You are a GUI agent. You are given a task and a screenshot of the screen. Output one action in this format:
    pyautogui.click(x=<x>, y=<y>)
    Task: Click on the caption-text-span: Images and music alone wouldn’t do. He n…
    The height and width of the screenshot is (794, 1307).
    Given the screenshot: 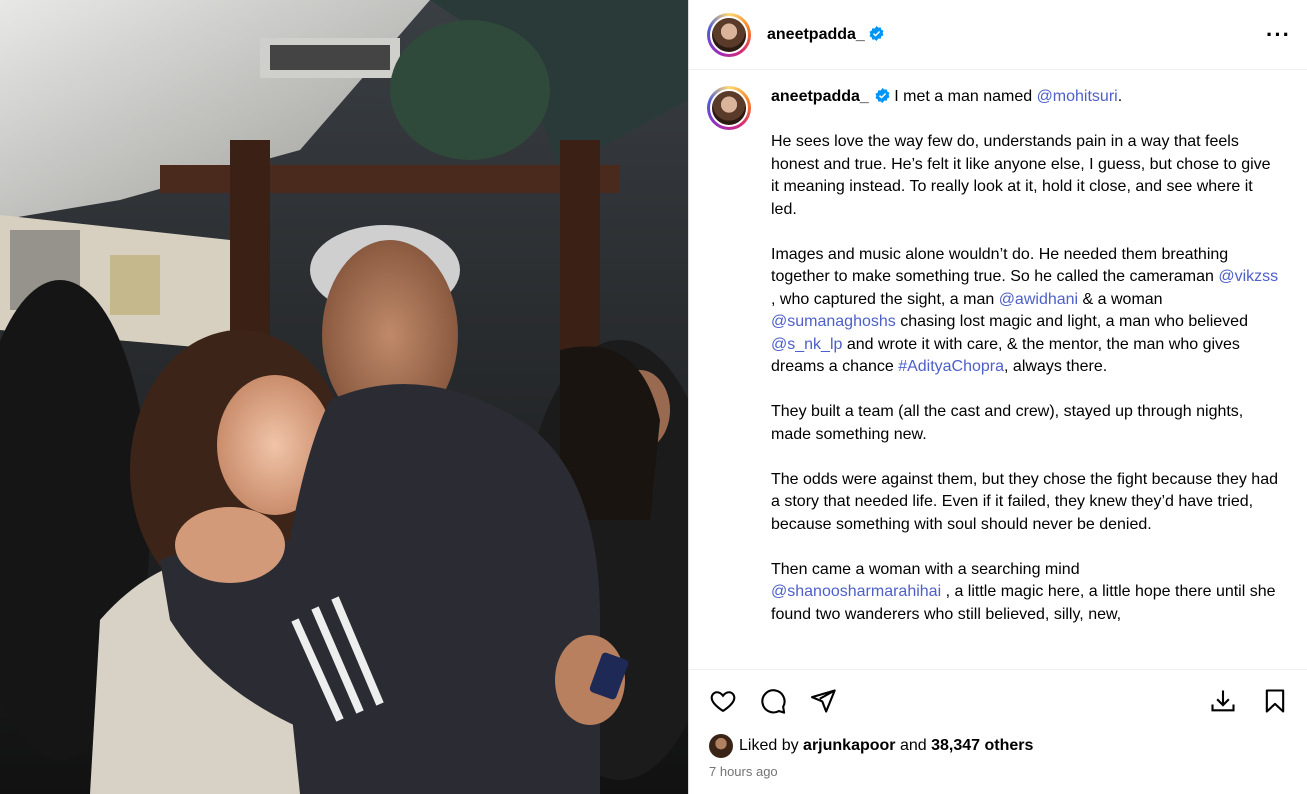 What is the action you would take?
    pyautogui.click(x=1000, y=265)
    